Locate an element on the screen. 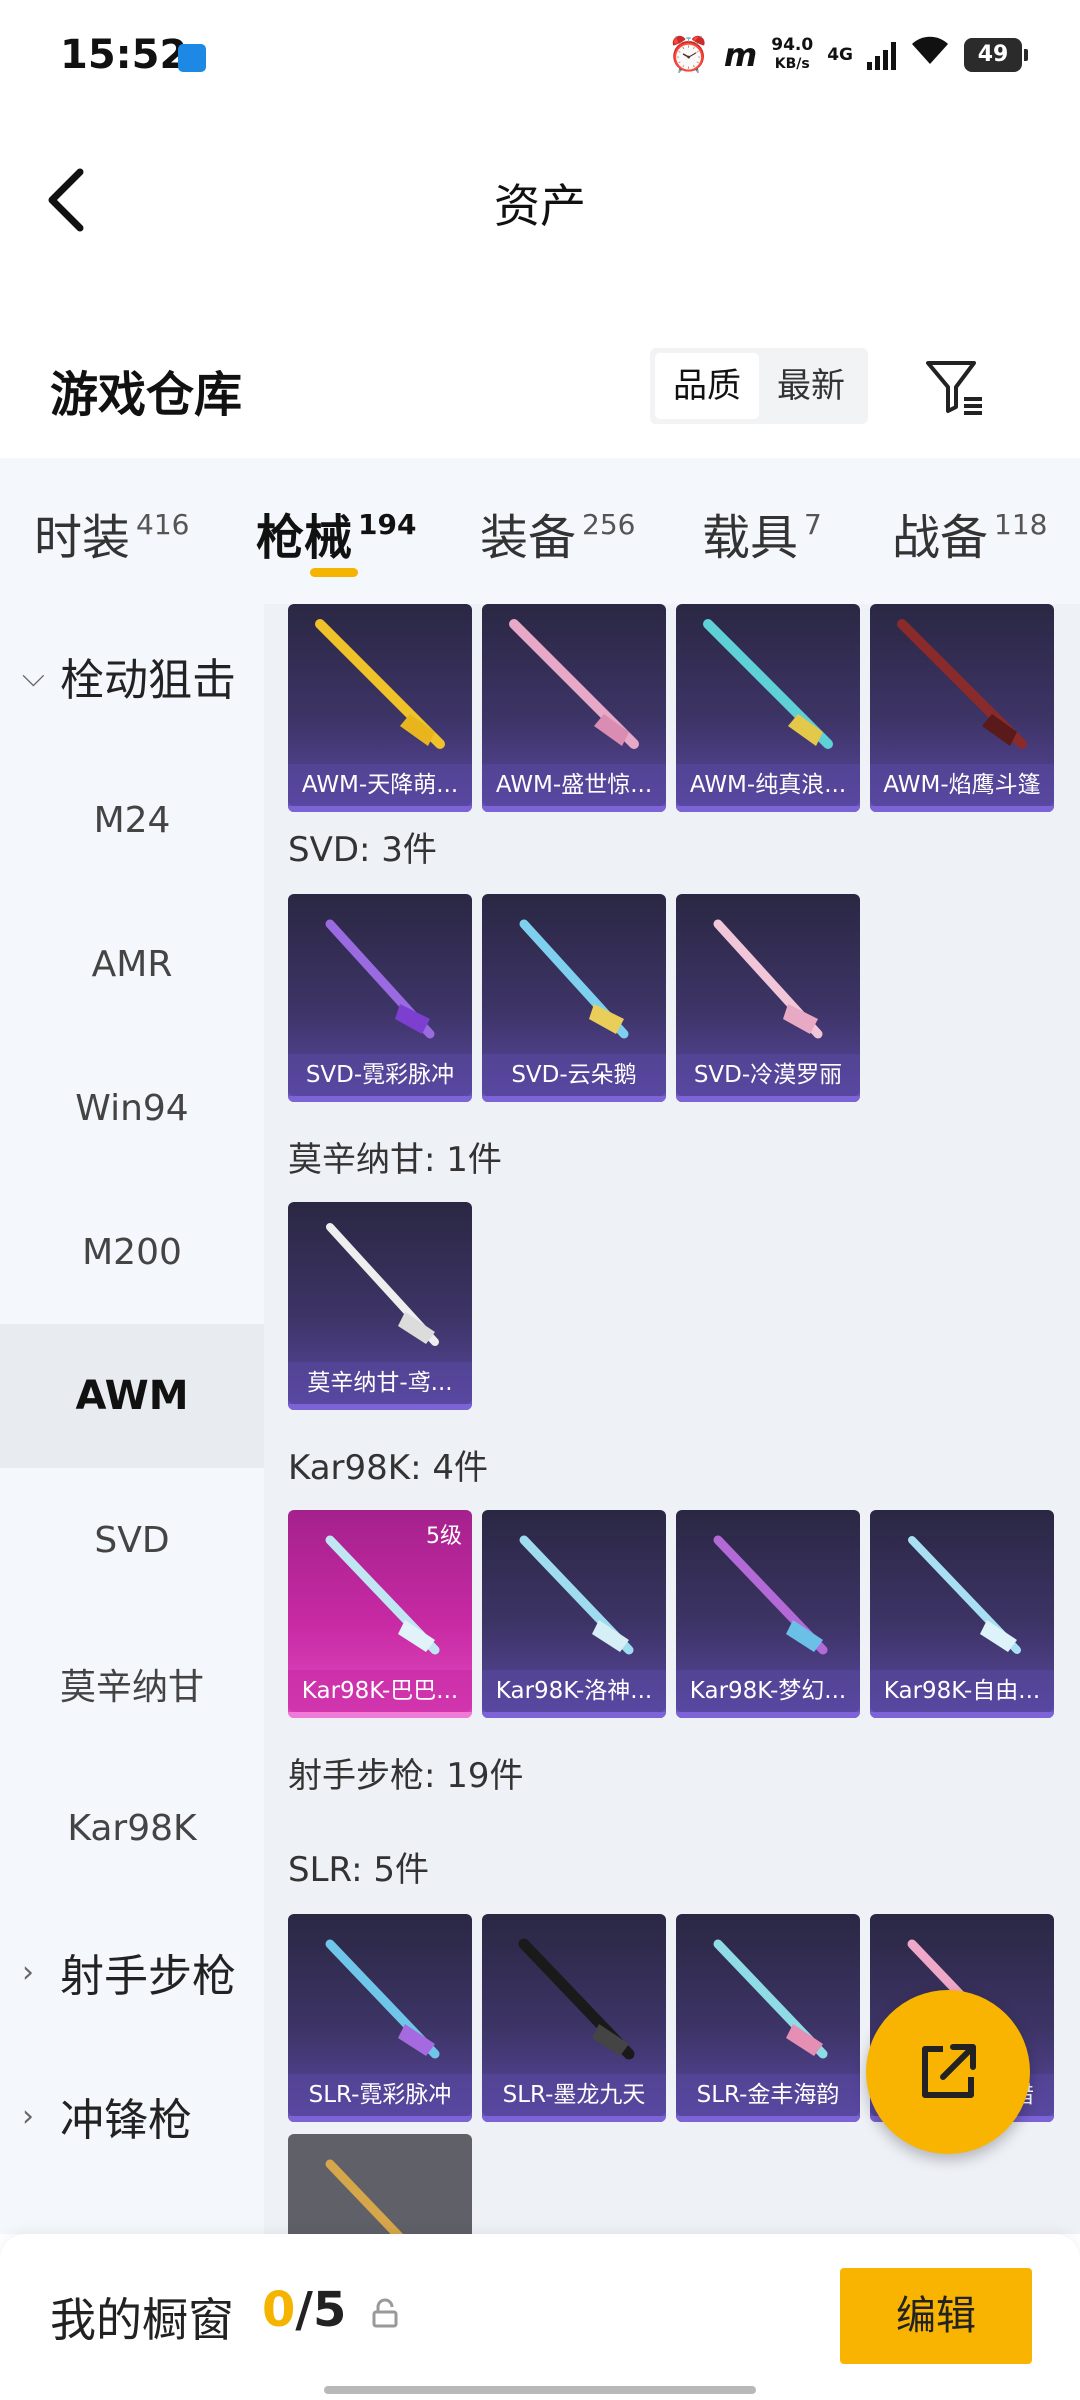 This screenshot has width=1080, height=2400. bottom-bar: 我的橱窗 0/5 编辑 is located at coordinates (540, 2317).